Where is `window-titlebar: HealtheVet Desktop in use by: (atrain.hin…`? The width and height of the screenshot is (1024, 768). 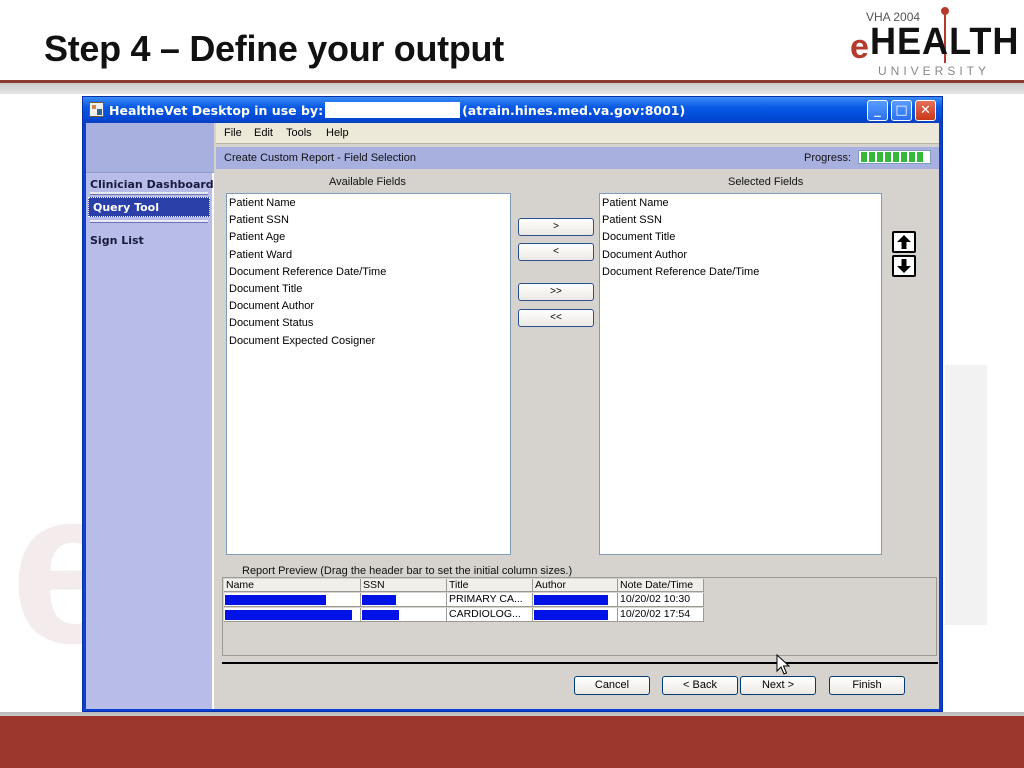 window-titlebar: HealtheVet Desktop in use by: (atrain.hin… is located at coordinates (512, 110).